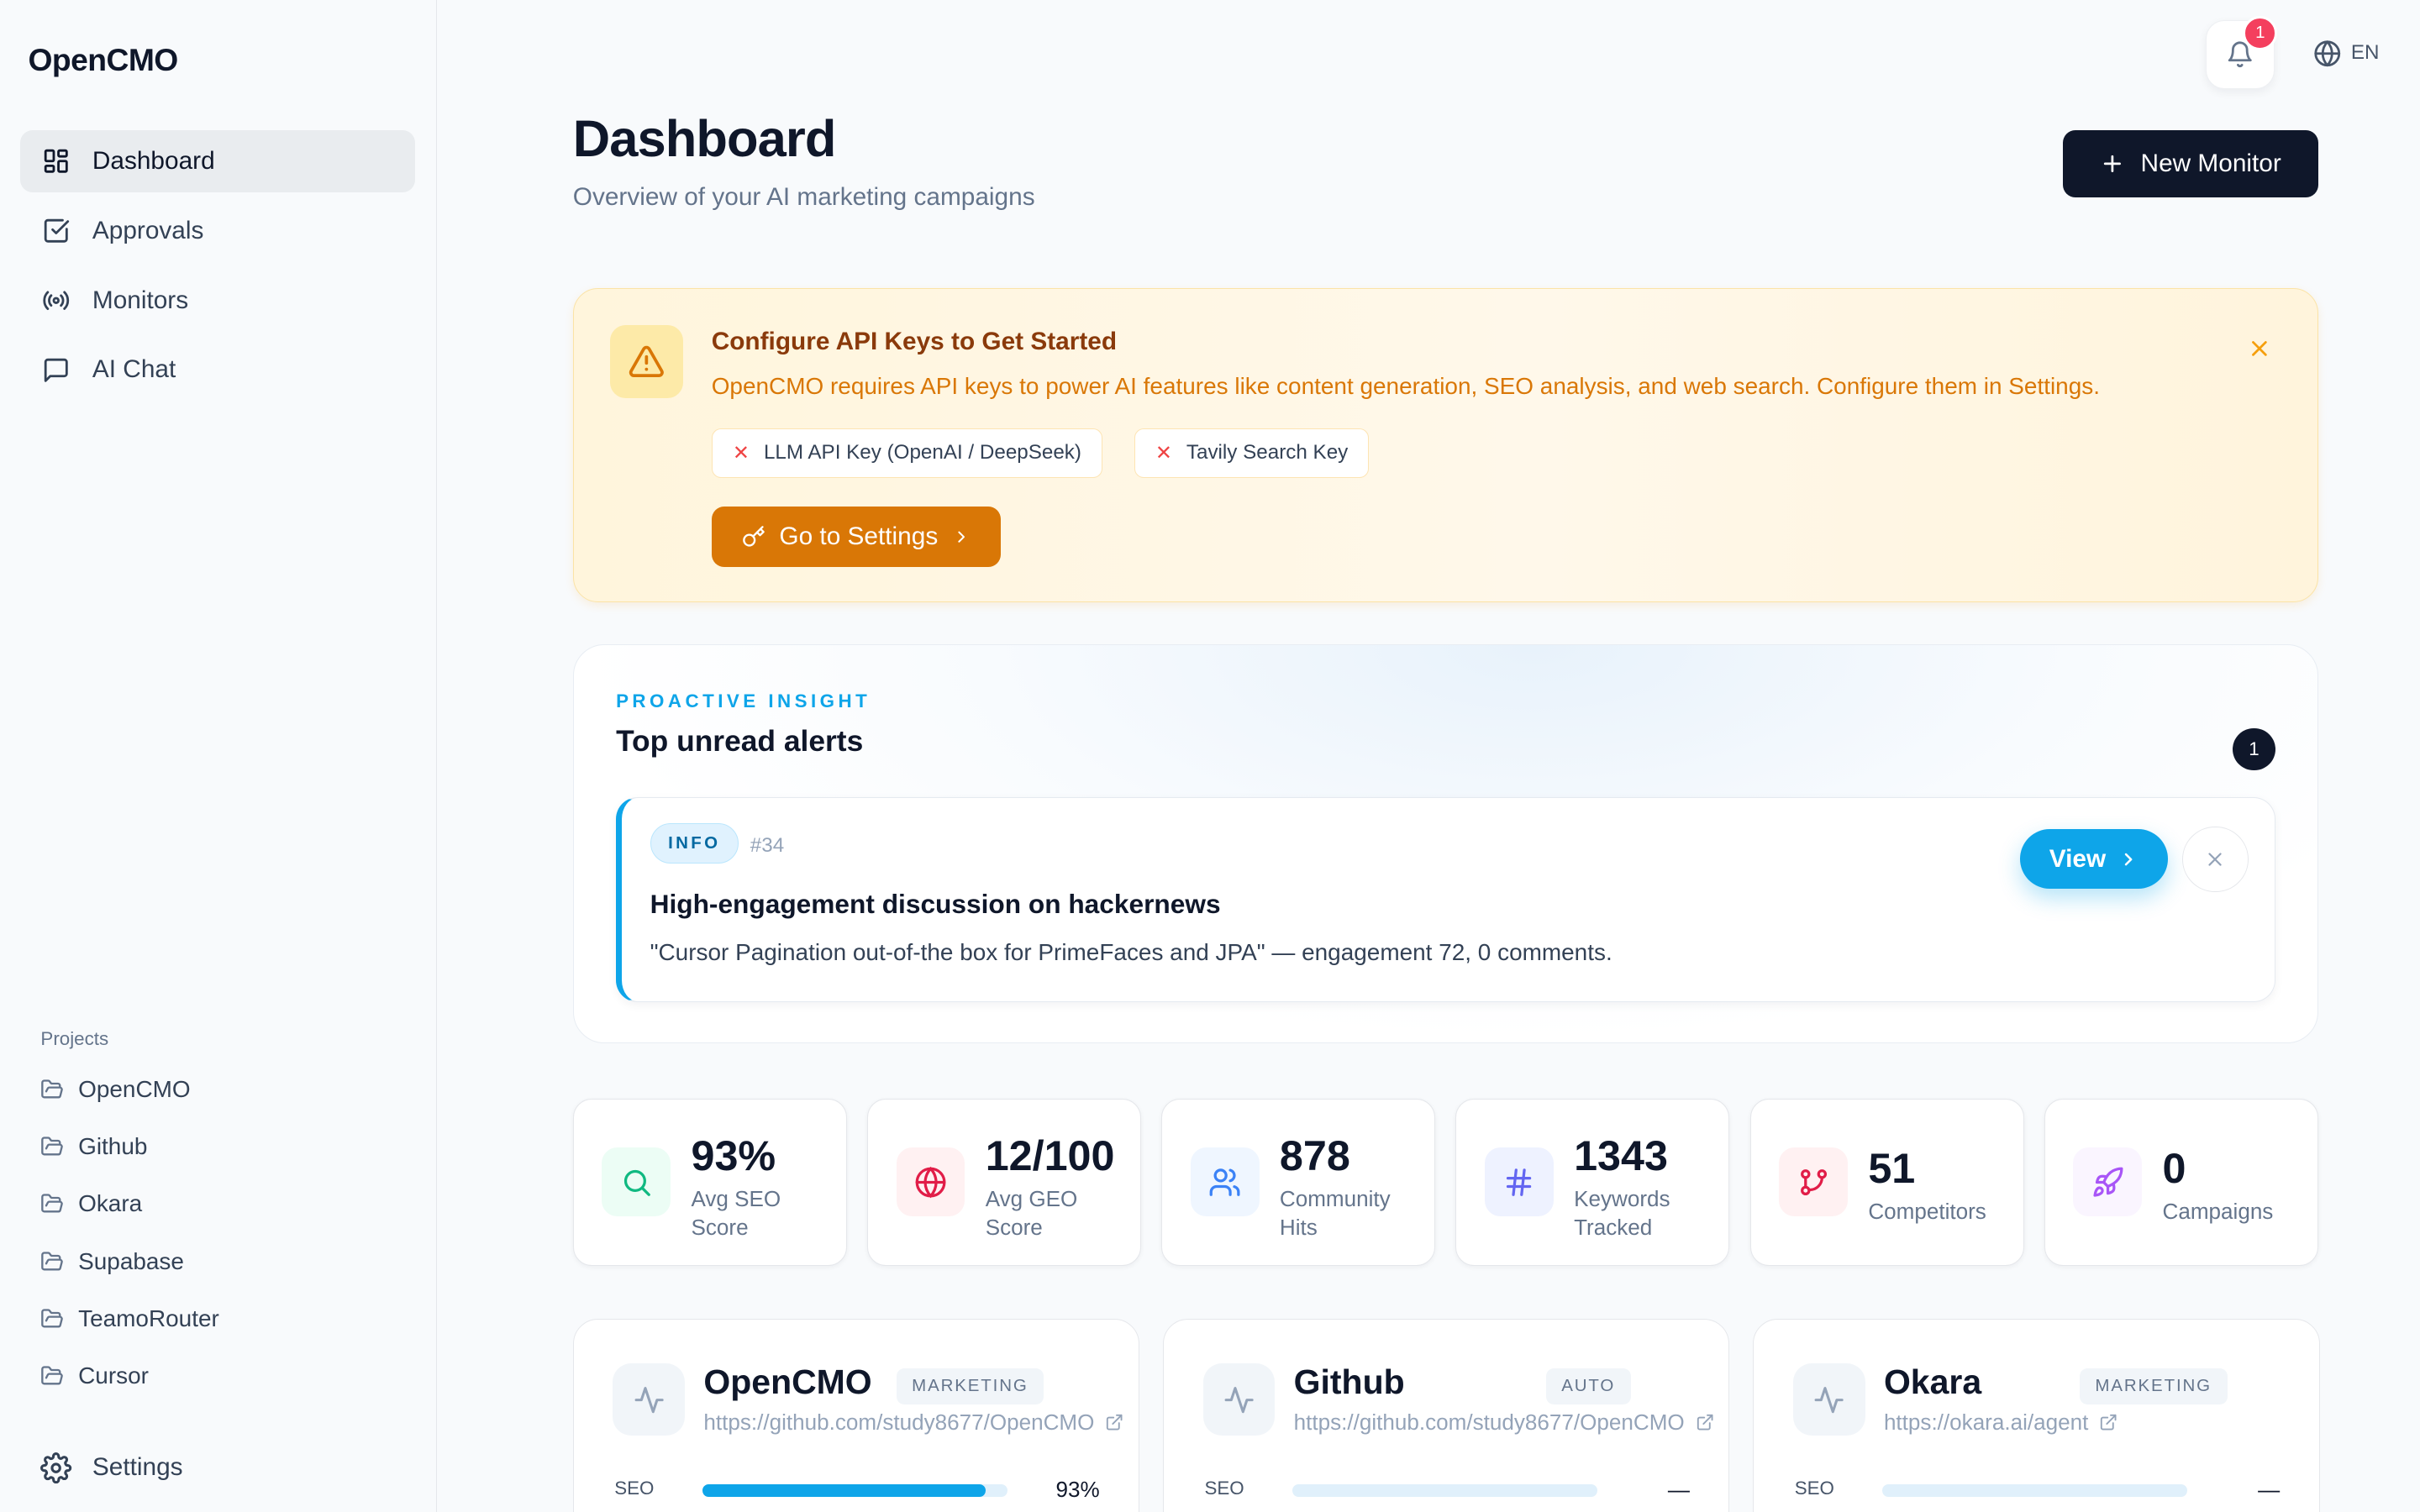 Image resolution: width=2420 pixels, height=1512 pixels. Describe the element at coordinates (1349, 1381) in the screenshot. I see `project-name: Github` at that location.